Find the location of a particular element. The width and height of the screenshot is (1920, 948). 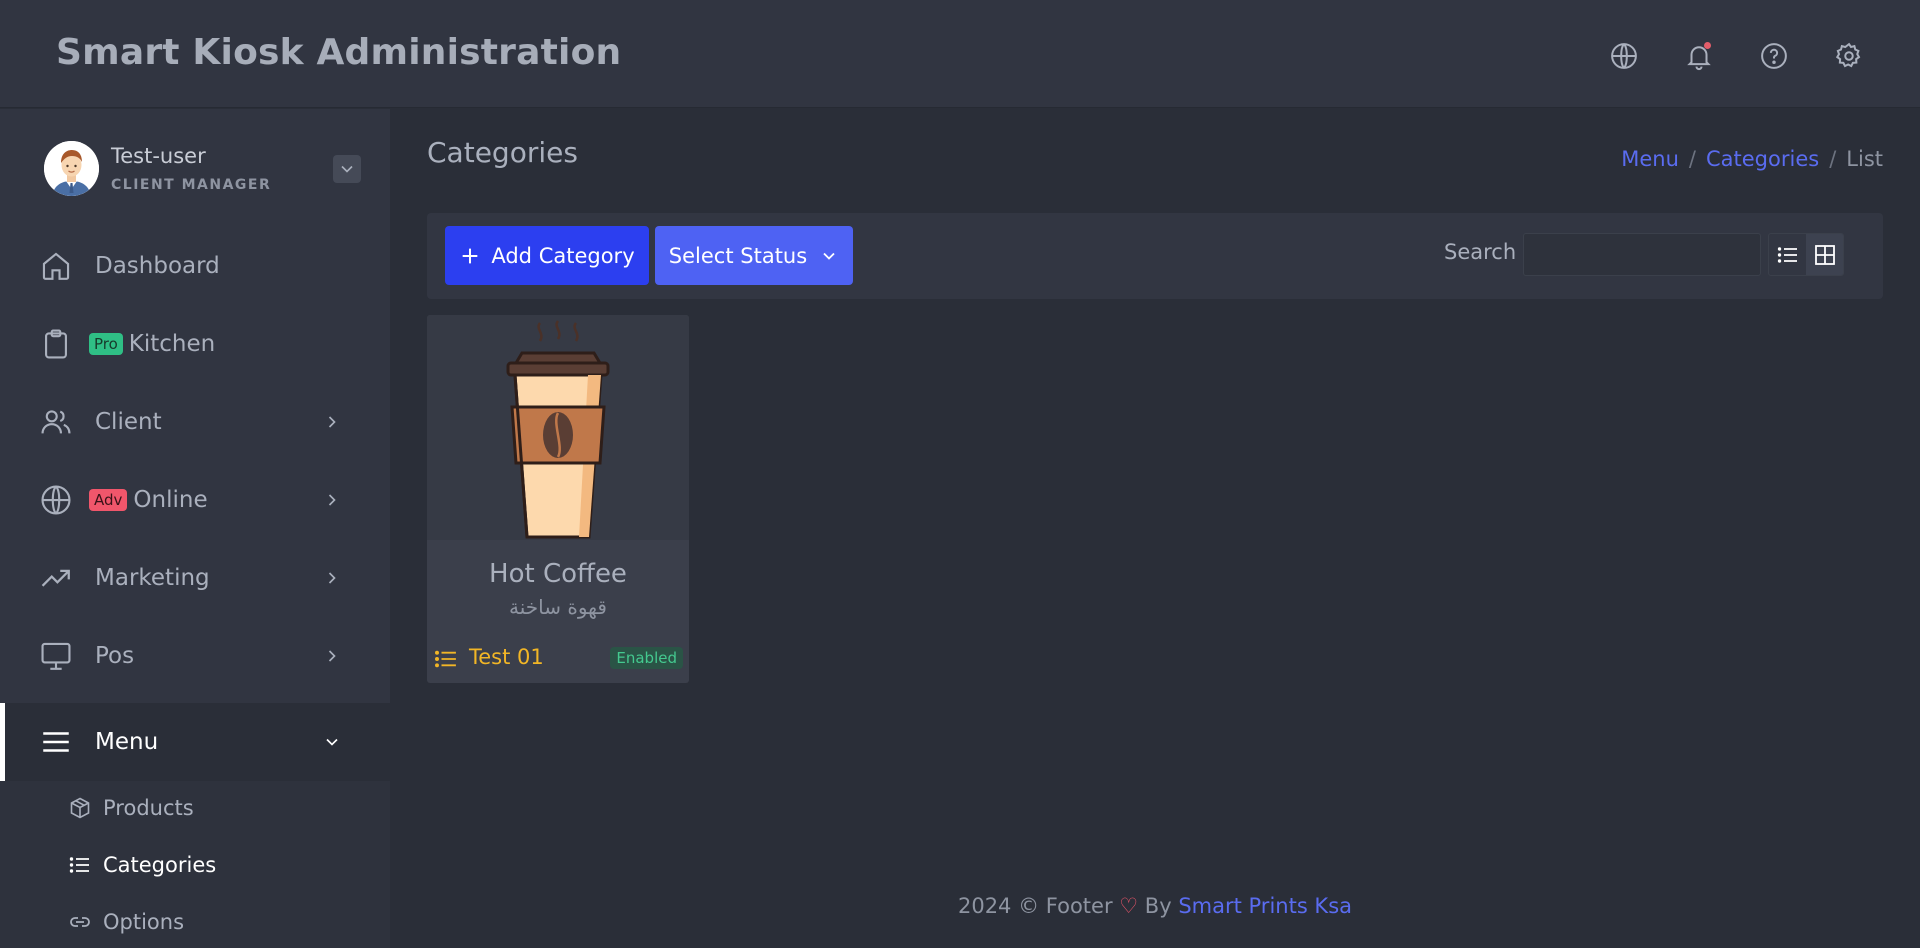

footer-by: By is located at coordinates (1158, 906).